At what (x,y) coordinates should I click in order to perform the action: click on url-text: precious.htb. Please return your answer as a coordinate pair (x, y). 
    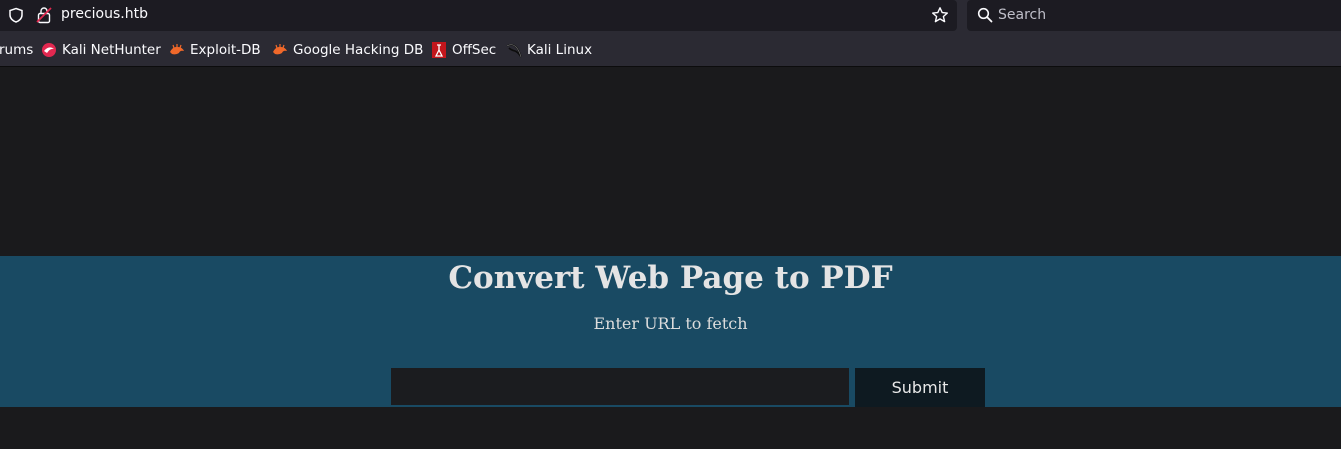
    Looking at the image, I should click on (104, 14).